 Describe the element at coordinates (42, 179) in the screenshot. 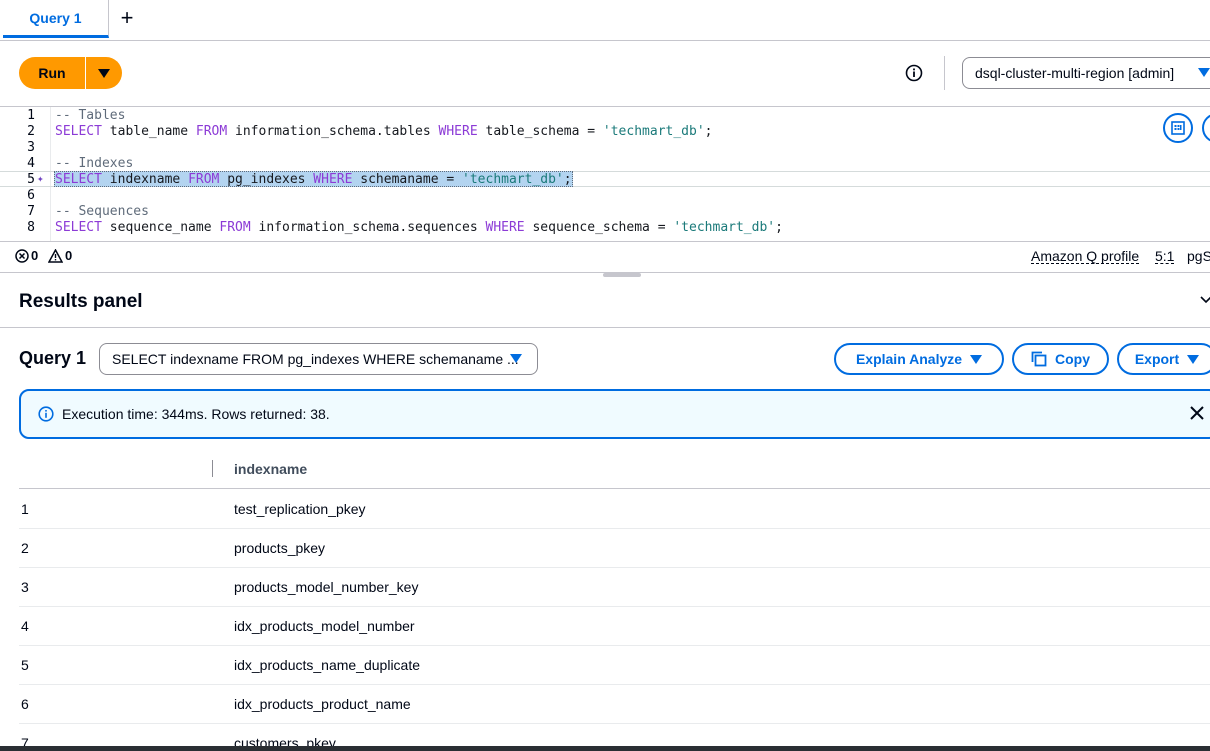

I see `amazon-q-sparkle-icon: ✦` at that location.